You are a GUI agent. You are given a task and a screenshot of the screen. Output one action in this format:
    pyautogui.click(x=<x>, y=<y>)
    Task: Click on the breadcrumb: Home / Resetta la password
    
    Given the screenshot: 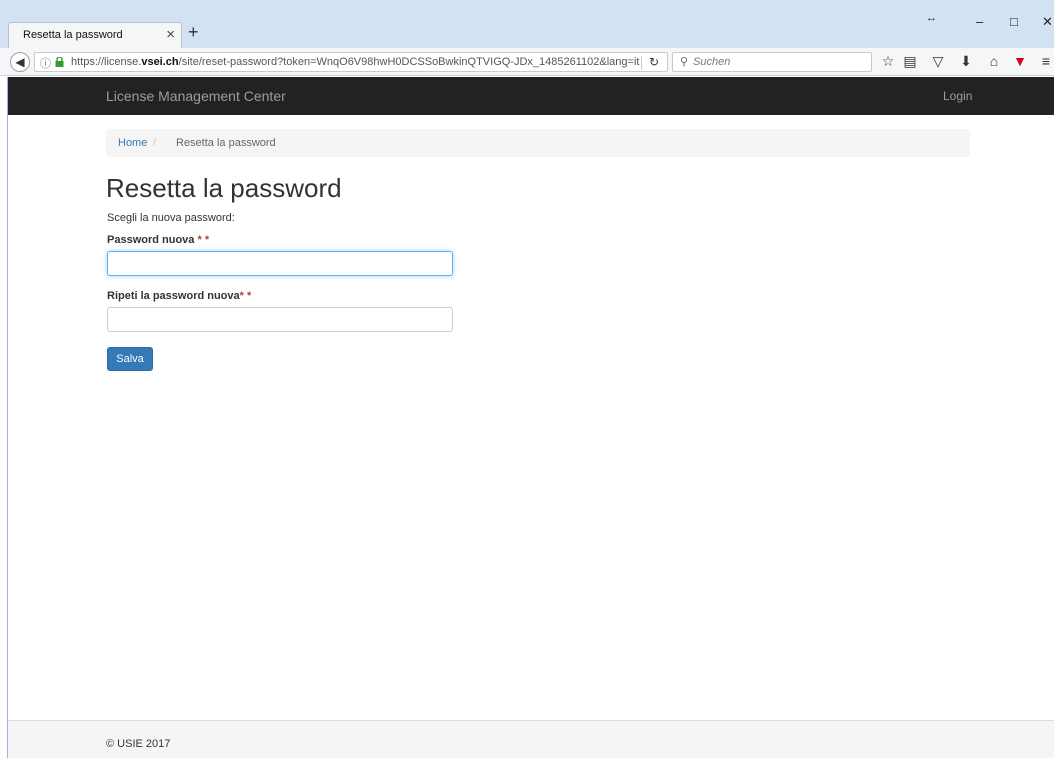 What is the action you would take?
    pyautogui.click(x=538, y=143)
    